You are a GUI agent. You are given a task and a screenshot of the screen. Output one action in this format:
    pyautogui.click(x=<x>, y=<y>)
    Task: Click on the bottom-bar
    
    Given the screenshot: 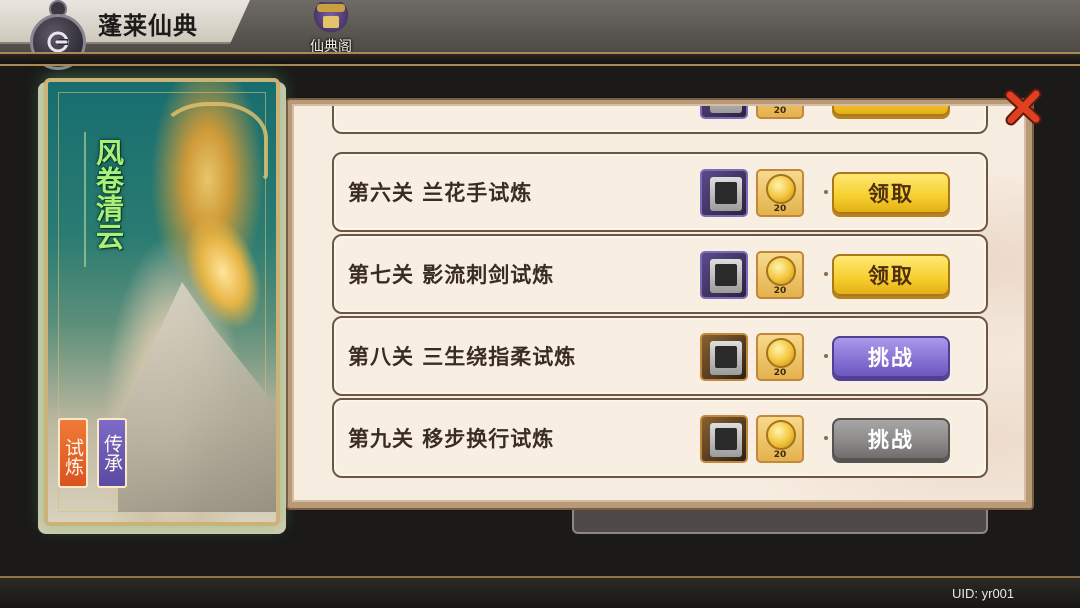 What is the action you would take?
    pyautogui.click(x=540, y=592)
    